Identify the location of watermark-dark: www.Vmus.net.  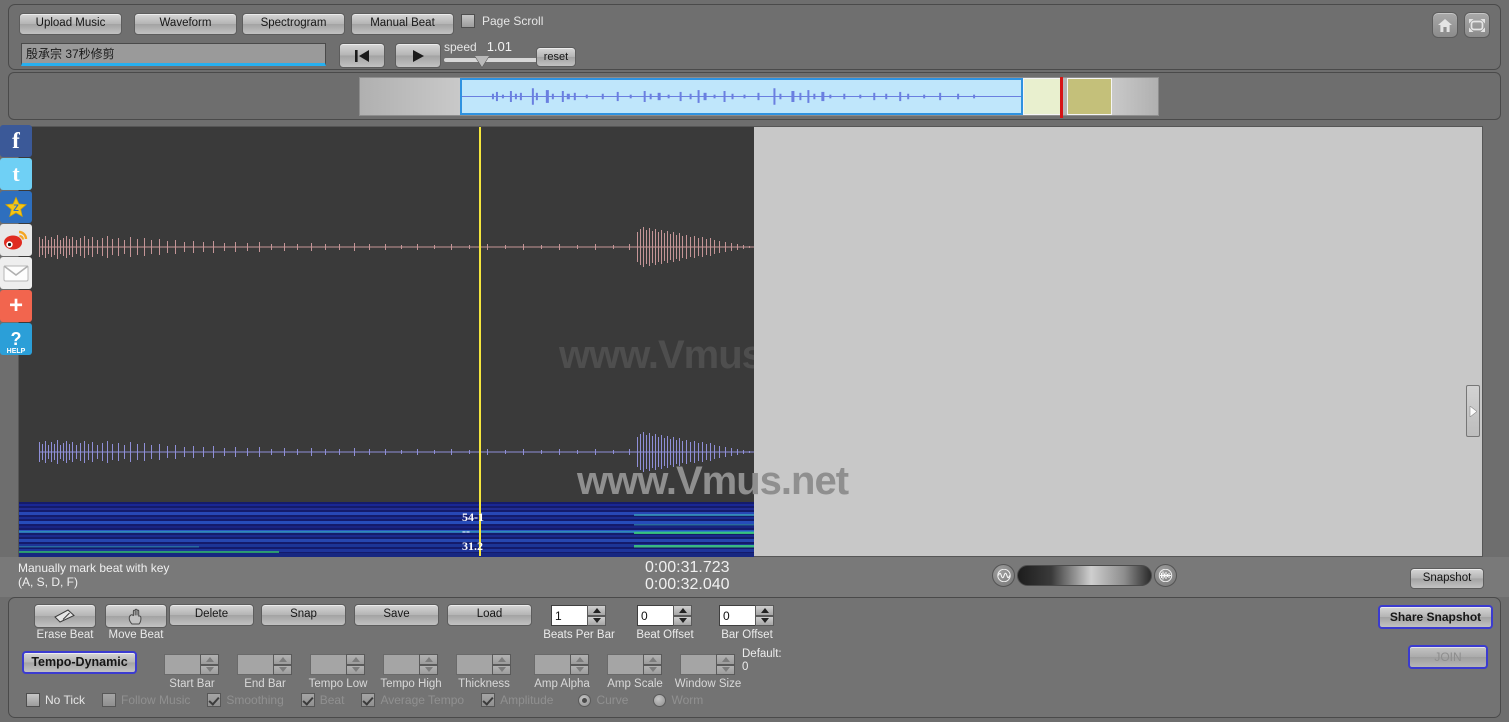
(656, 355).